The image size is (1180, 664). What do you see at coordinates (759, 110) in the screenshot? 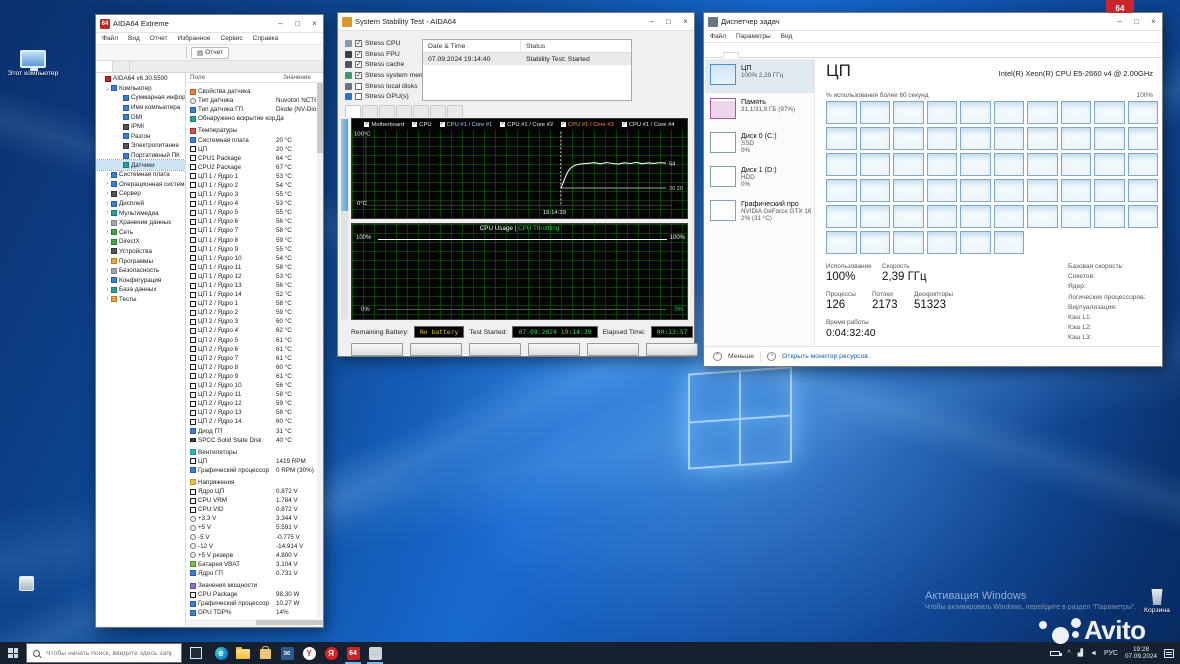
I see `sidebar-device-item: Память 31,1/31,9 ГБ (97%)` at bounding box center [759, 110].